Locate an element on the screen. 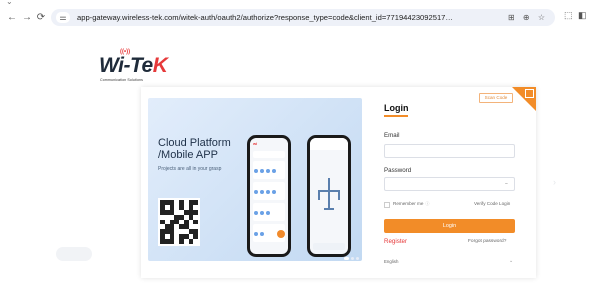 The width and height of the screenshot is (592, 289). address-bar-actions: ⊞ ⊕ ☆ is located at coordinates (523, 17).